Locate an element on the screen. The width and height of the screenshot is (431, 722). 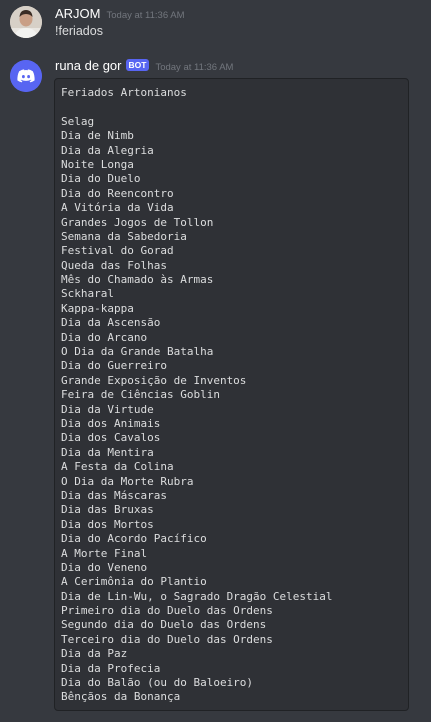
code-line: Dia da Alegria is located at coordinates (107, 150).